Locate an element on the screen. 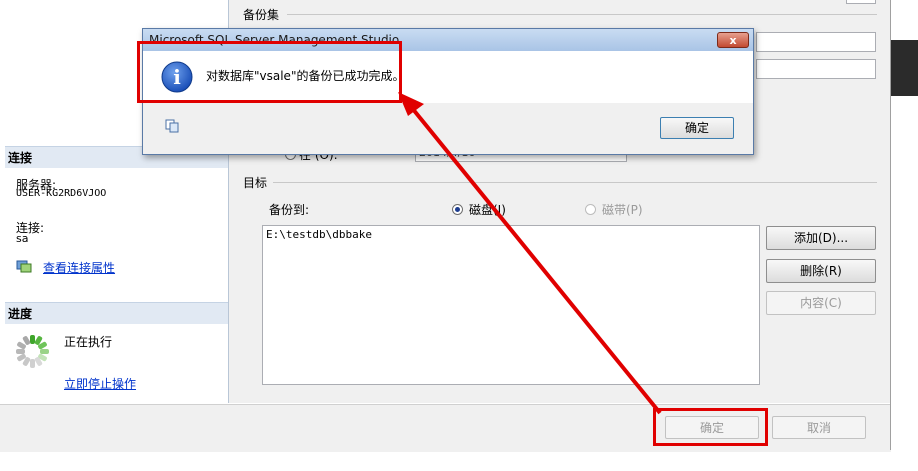 This screenshot has width=918, height=471. arrow-head is located at coordinates (411, 104).